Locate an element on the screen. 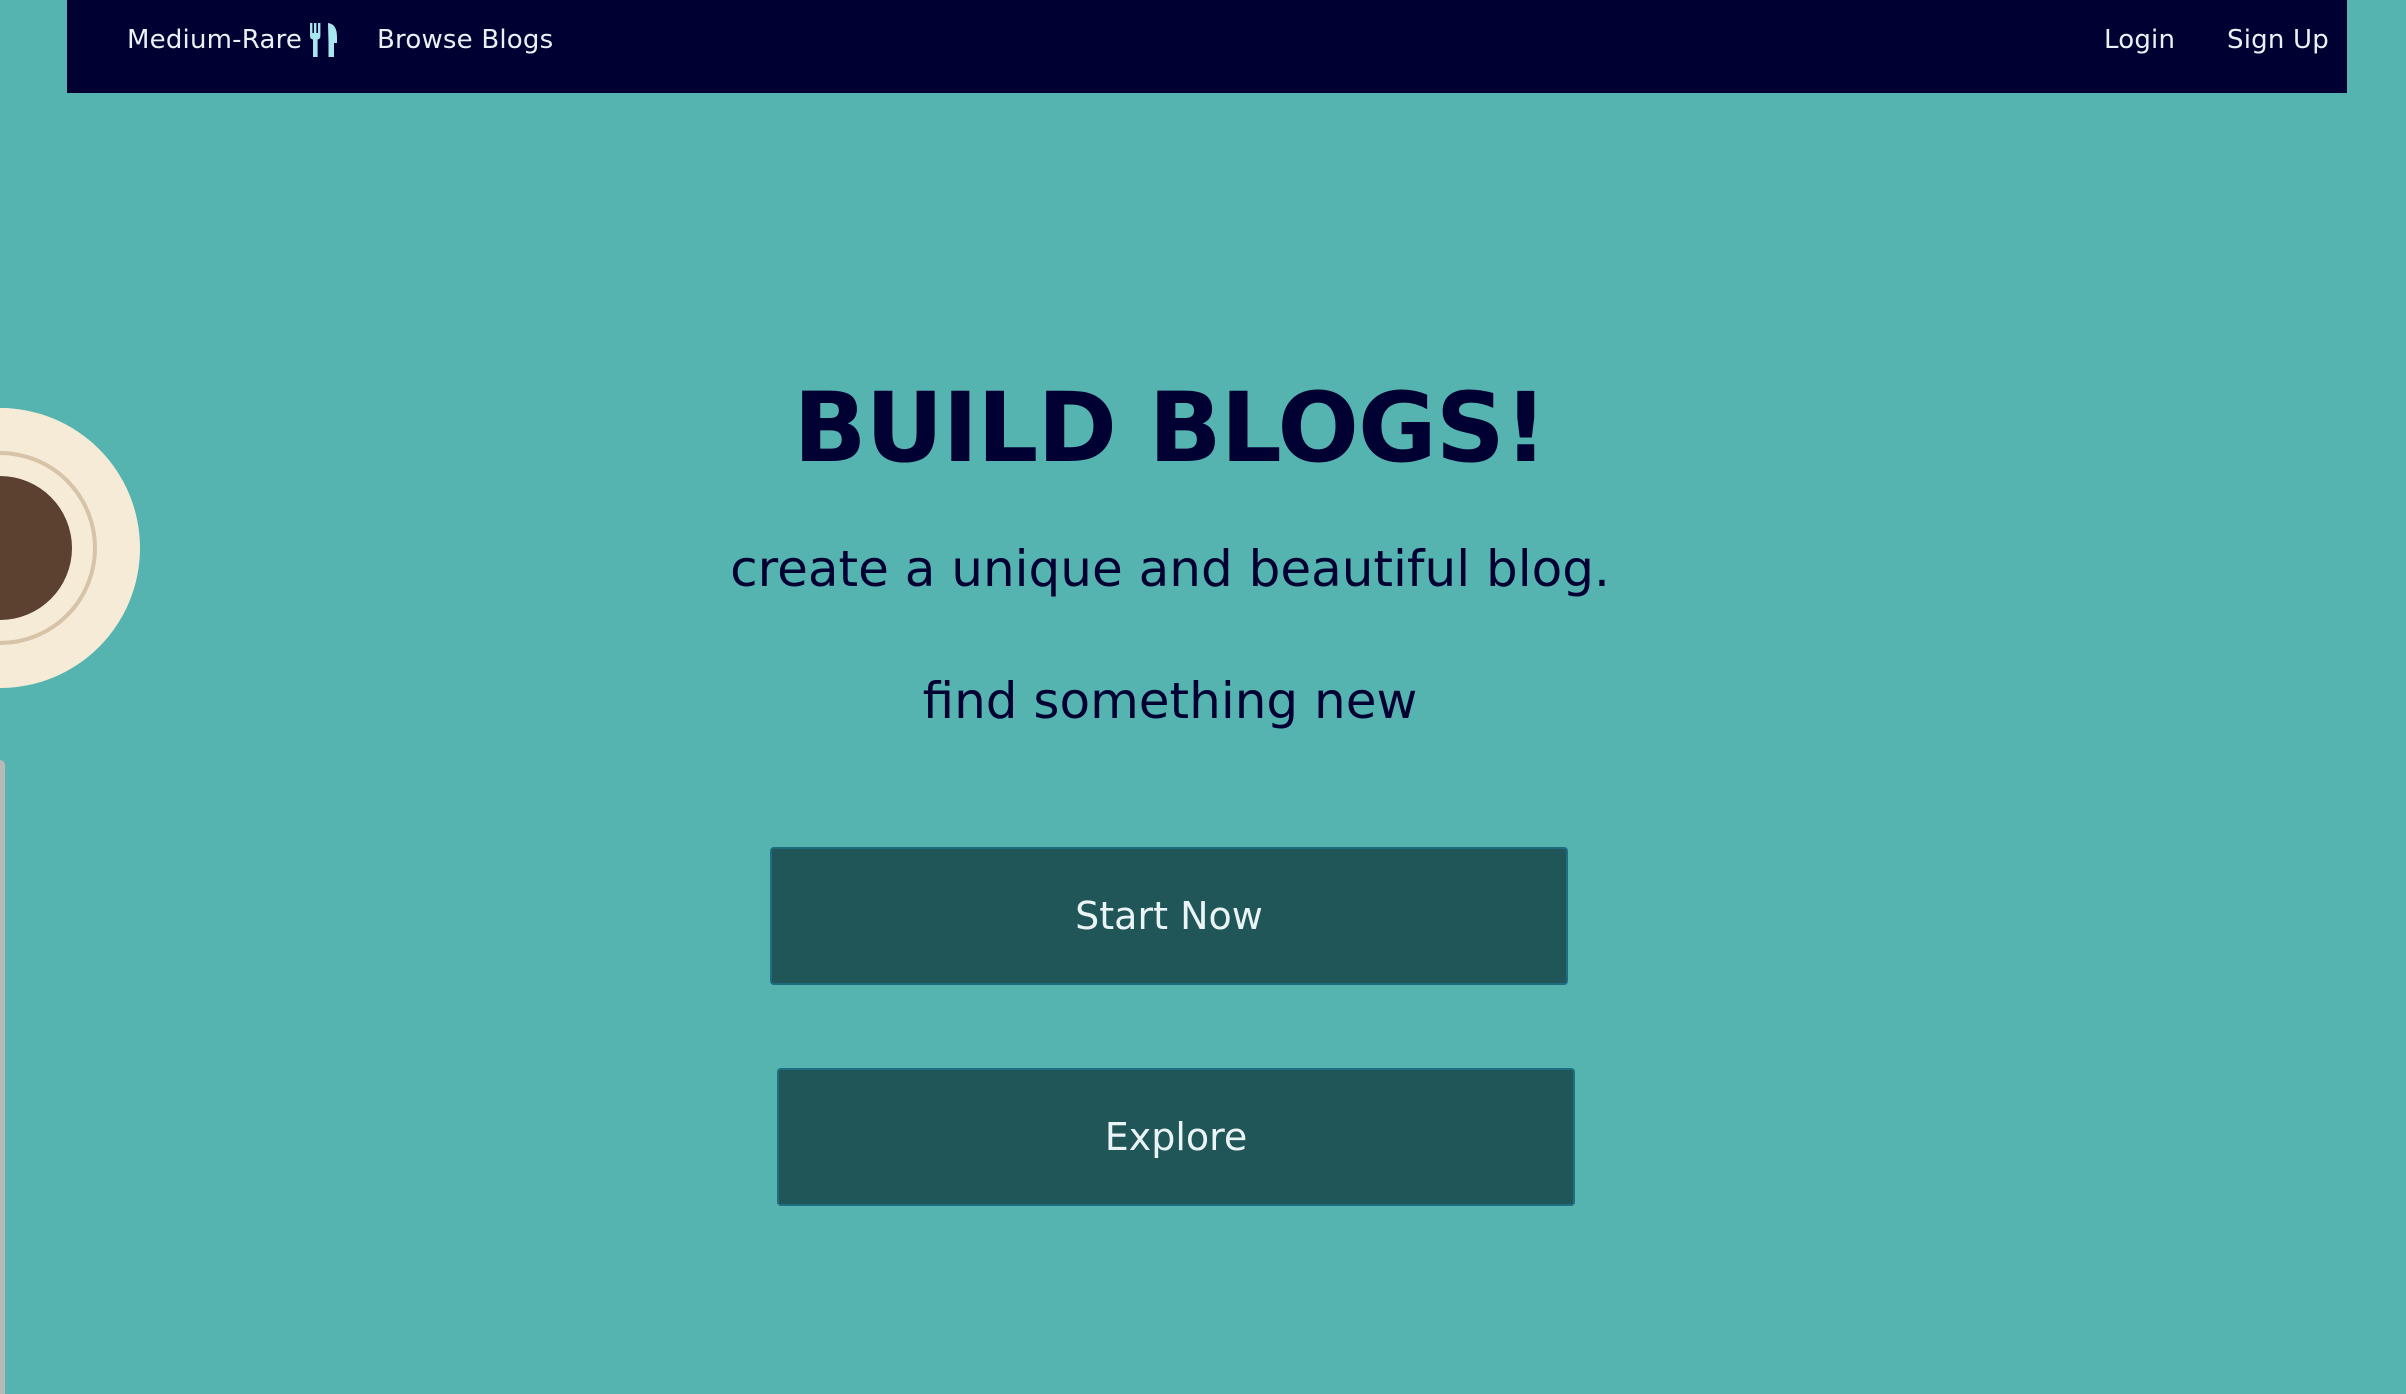  signup-link: Sign Up is located at coordinates (2278, 40).